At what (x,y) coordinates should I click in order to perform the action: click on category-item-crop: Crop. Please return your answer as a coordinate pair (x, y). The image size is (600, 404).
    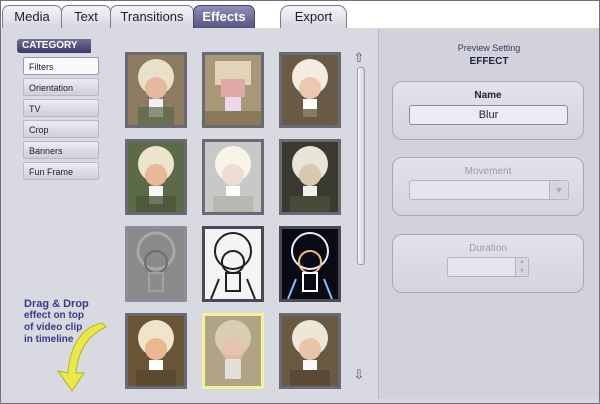
    Looking at the image, I should click on (61, 129).